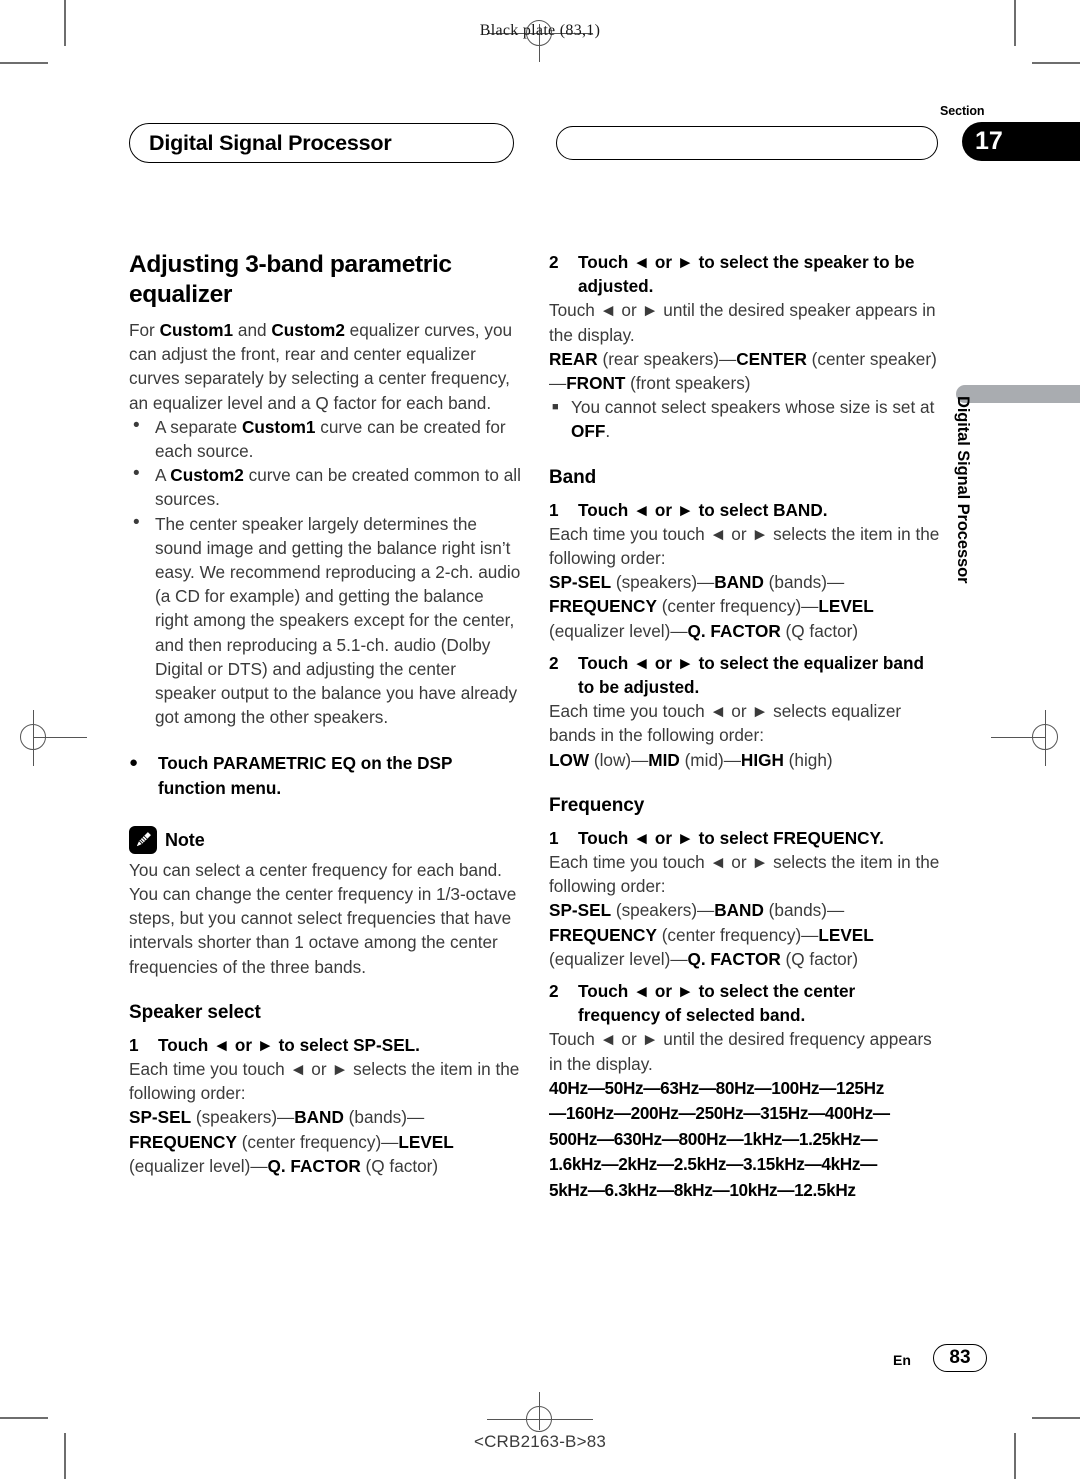 The width and height of the screenshot is (1080, 1479). What do you see at coordinates (596, 383) in the screenshot?
I see `speaker-front: FRONT` at bounding box center [596, 383].